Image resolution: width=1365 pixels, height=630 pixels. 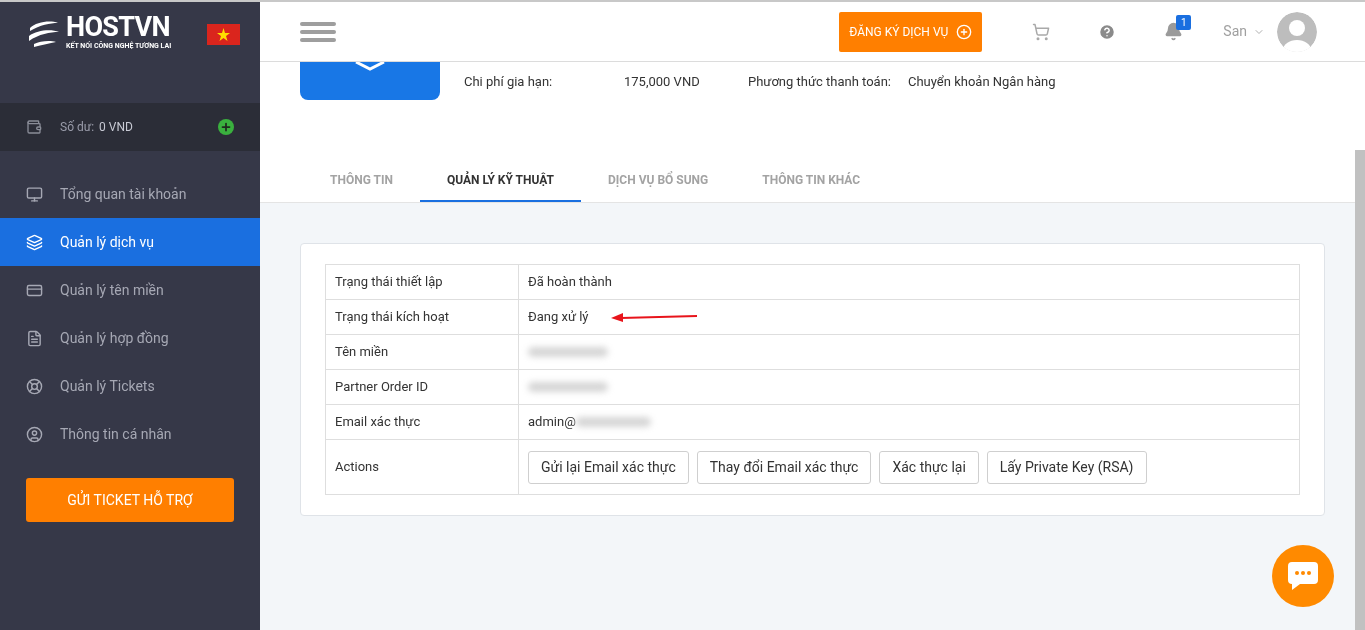 What do you see at coordinates (911, 31) in the screenshot?
I see `register-service-button: ĐĂNG KÝ DỊCH VỤ` at bounding box center [911, 31].